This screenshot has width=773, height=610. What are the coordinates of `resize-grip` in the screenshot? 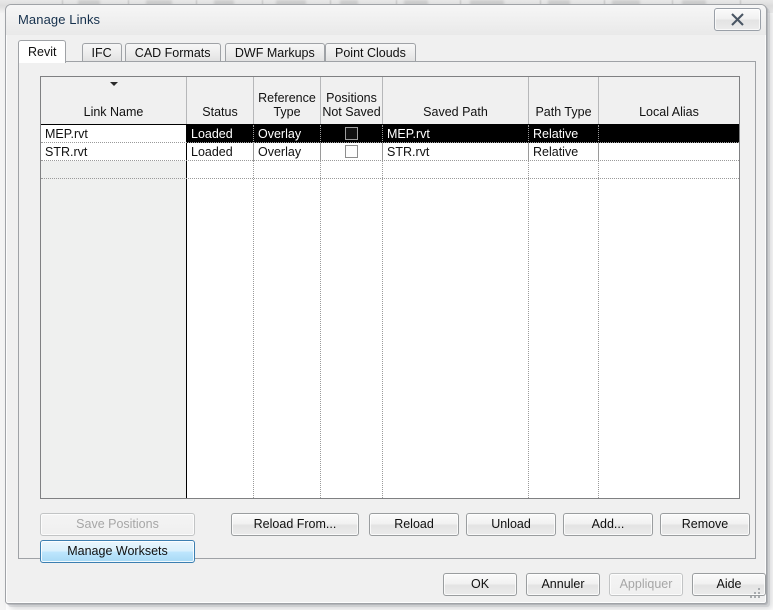 It's located at (756, 594).